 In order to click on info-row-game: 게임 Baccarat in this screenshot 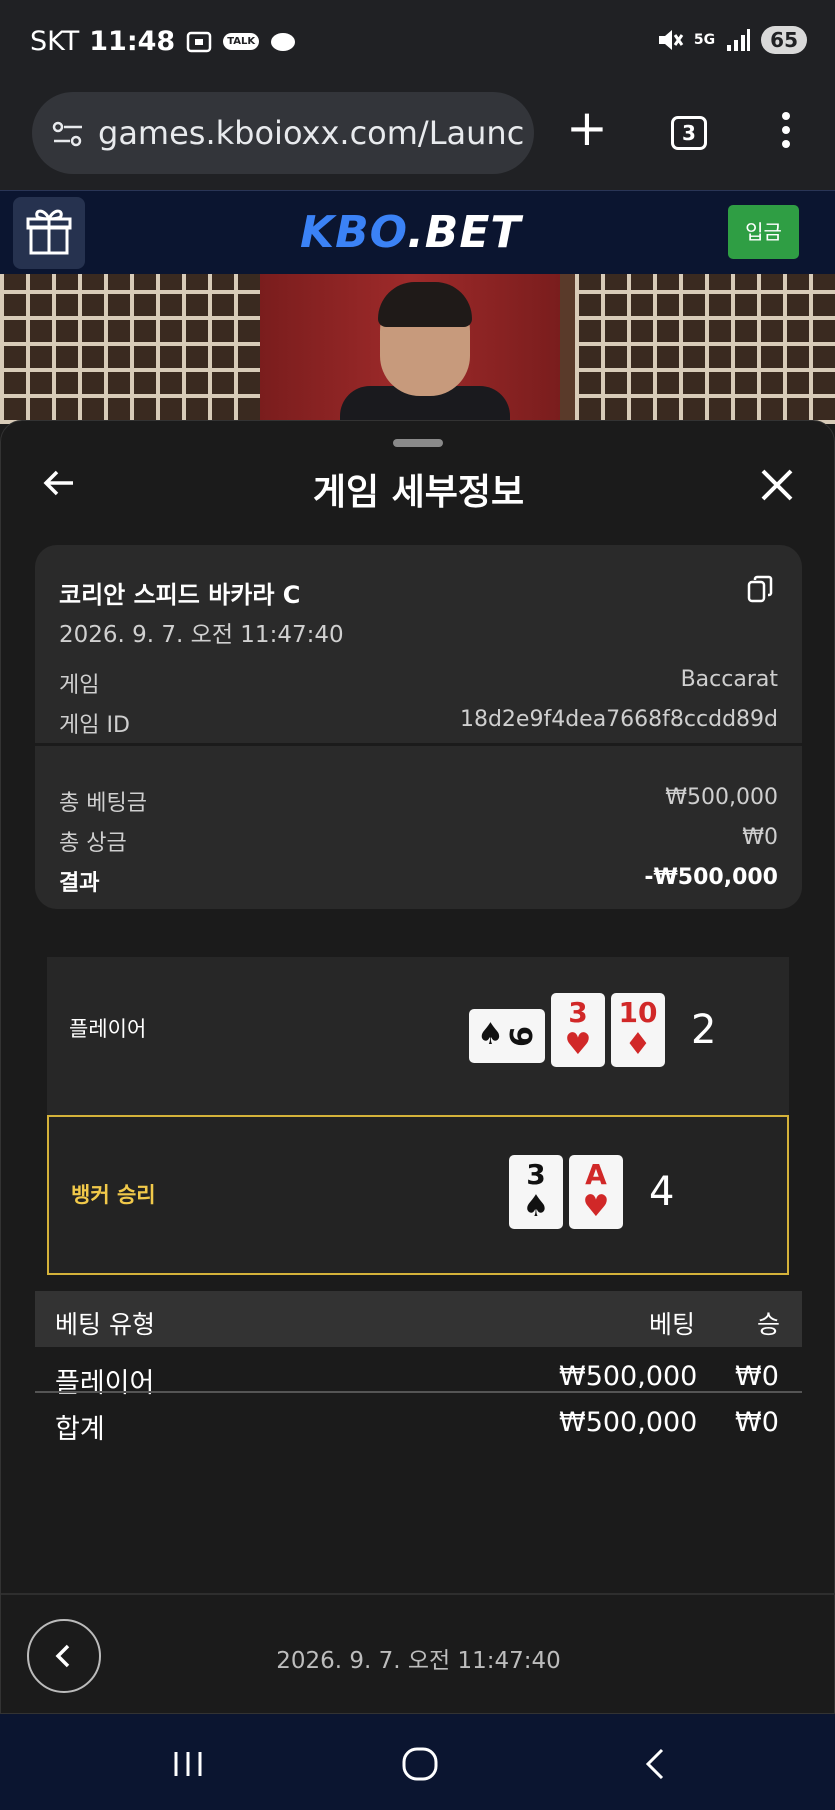, I will do `click(418, 682)`.